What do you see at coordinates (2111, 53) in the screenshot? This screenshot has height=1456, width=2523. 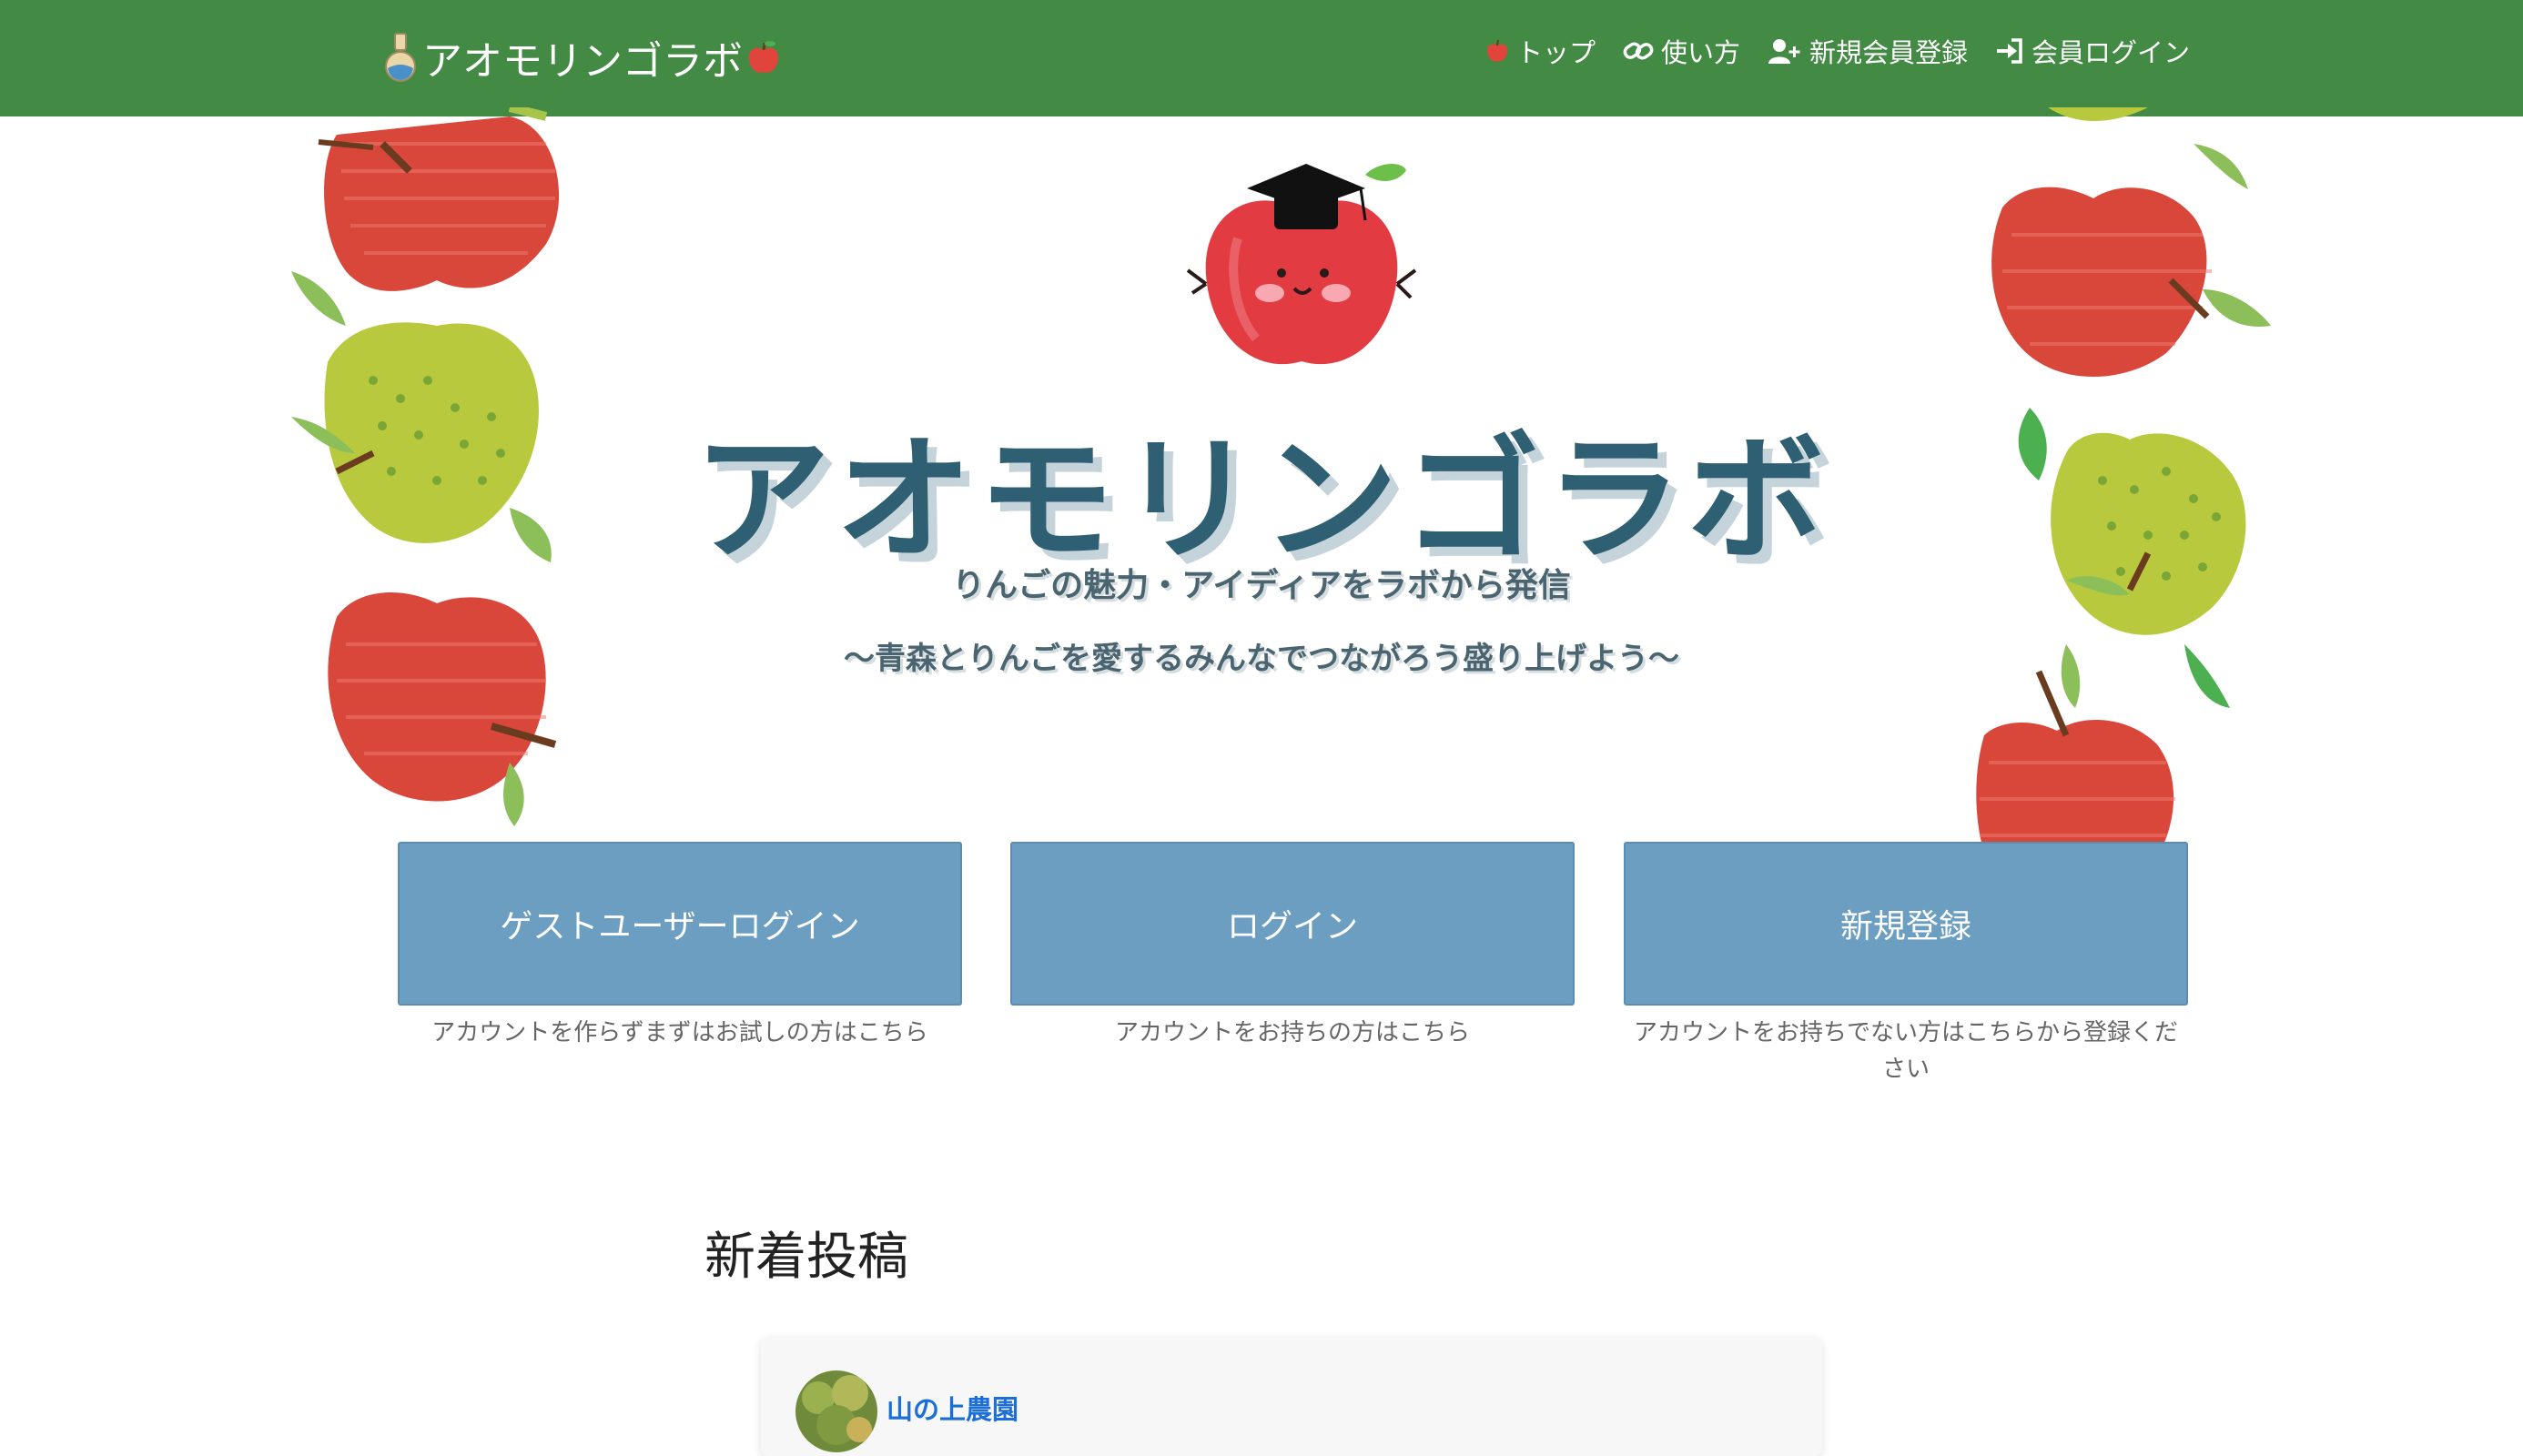 I see `nav-login-label: 会員ログイン` at bounding box center [2111, 53].